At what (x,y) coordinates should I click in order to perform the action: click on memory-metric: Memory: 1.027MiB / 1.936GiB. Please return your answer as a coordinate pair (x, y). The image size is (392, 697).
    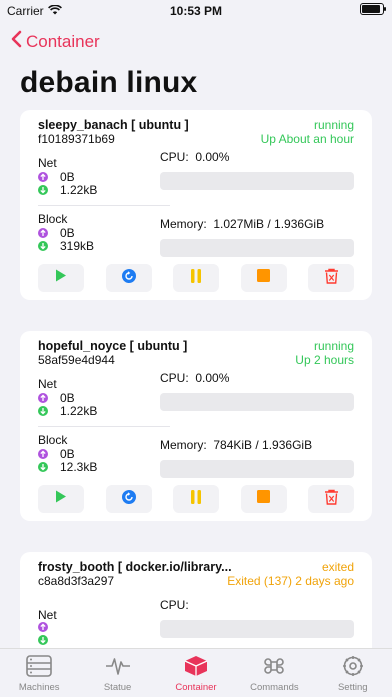
    Looking at the image, I should click on (242, 224).